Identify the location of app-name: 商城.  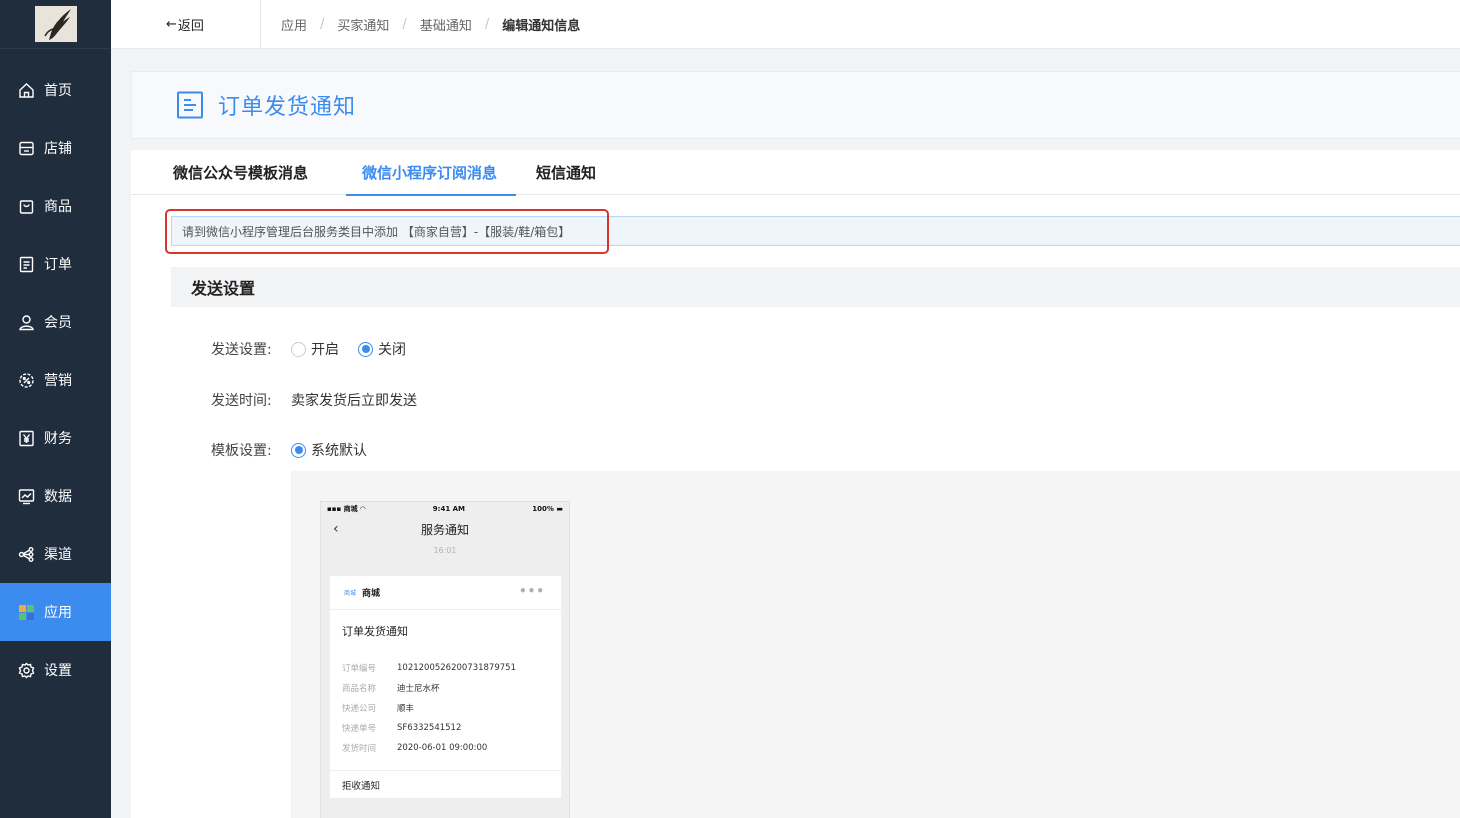
(371, 594).